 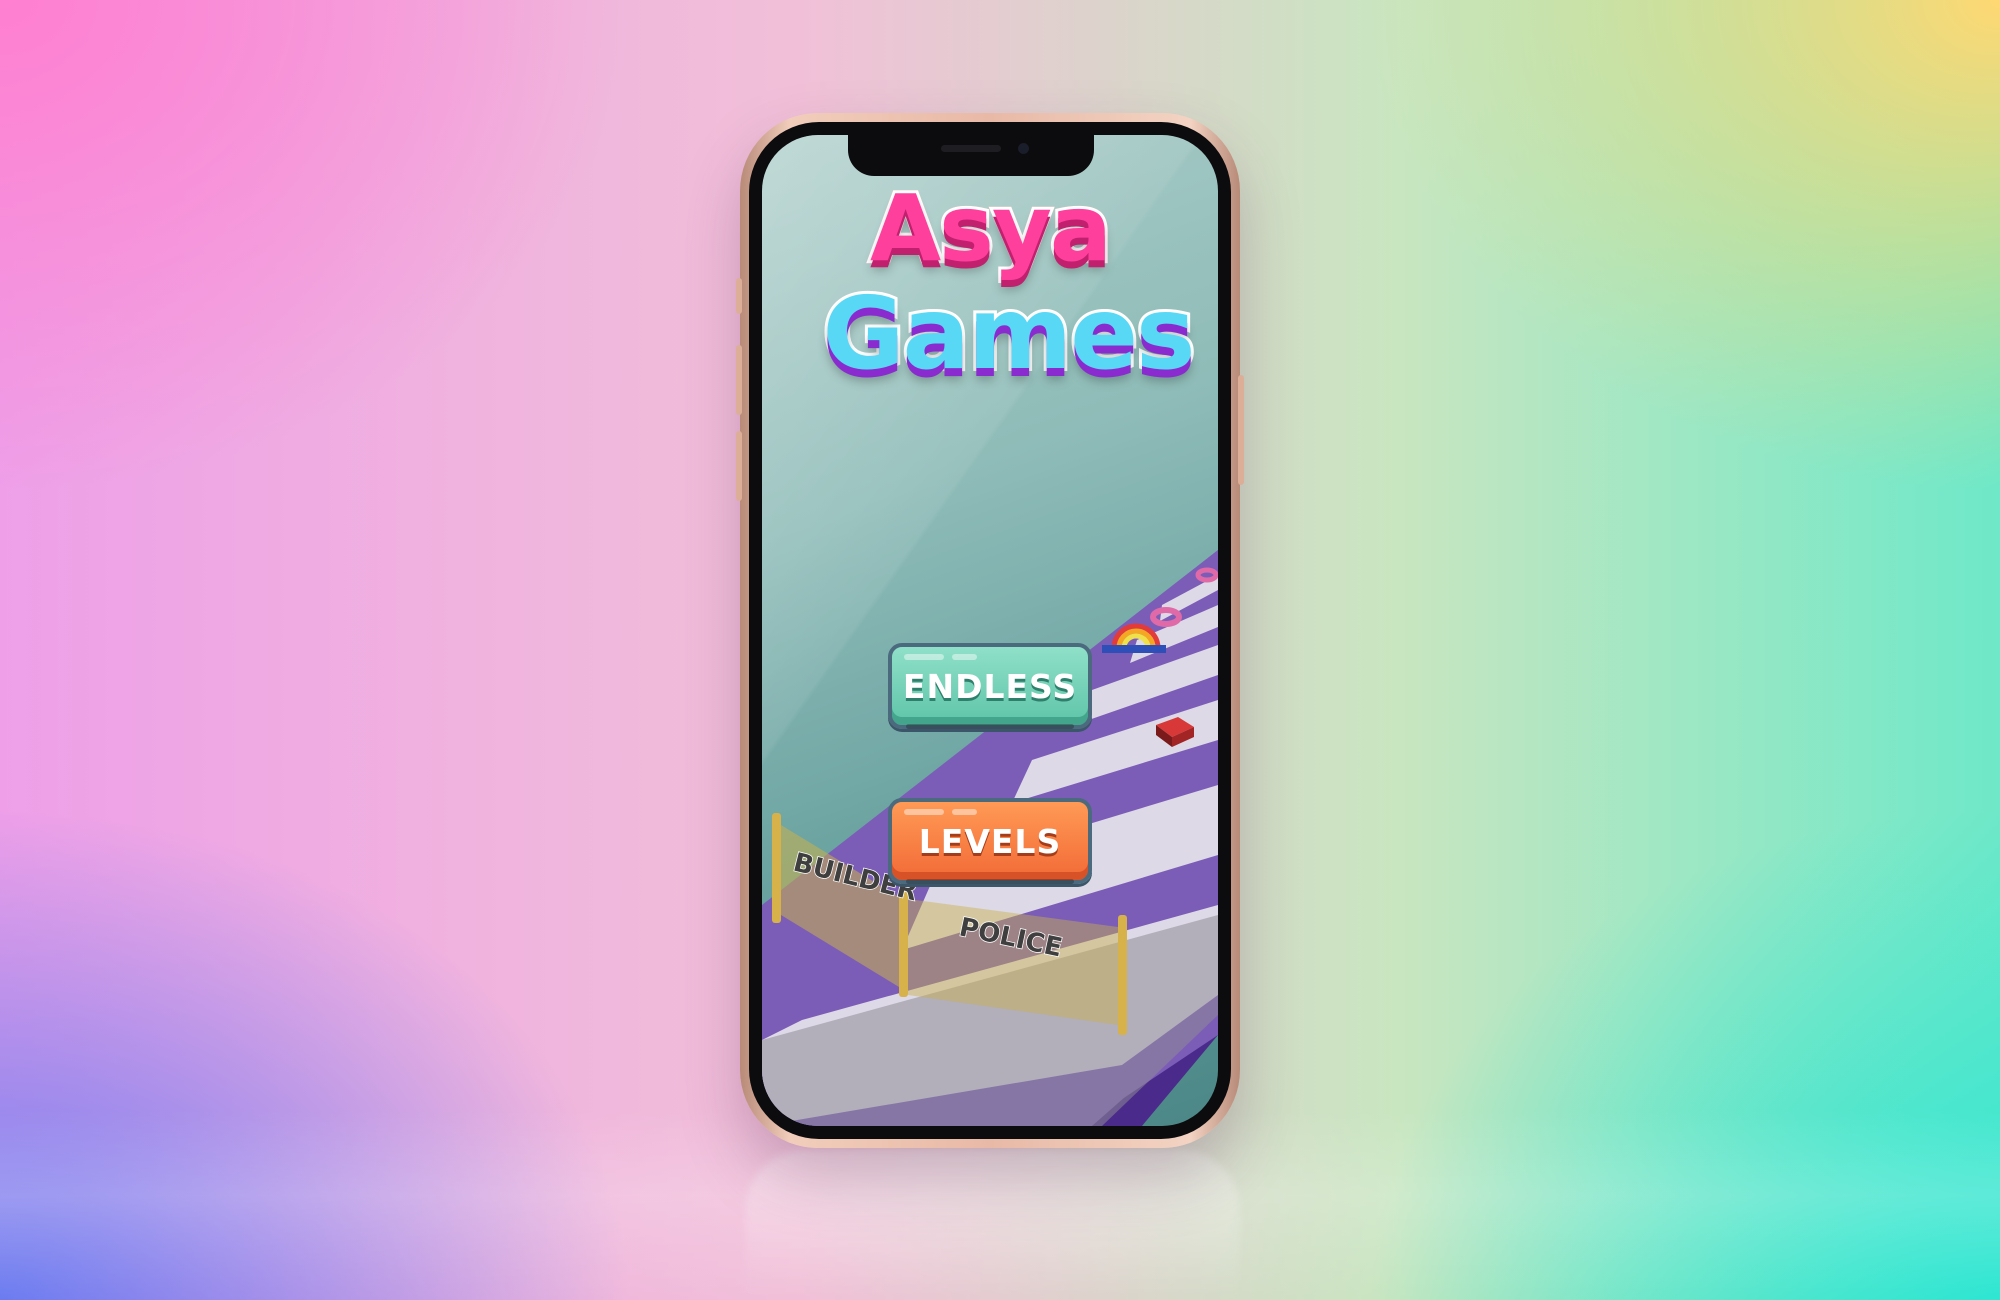 I want to click on phone-volume-up-button, so click(x=739, y=380).